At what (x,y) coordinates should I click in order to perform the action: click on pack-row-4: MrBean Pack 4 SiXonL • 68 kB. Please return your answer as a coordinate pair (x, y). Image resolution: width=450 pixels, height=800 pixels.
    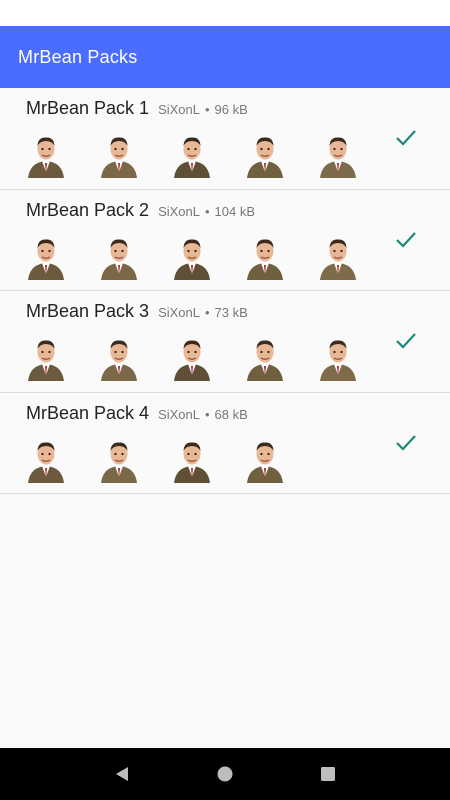
    Looking at the image, I should click on (225, 443).